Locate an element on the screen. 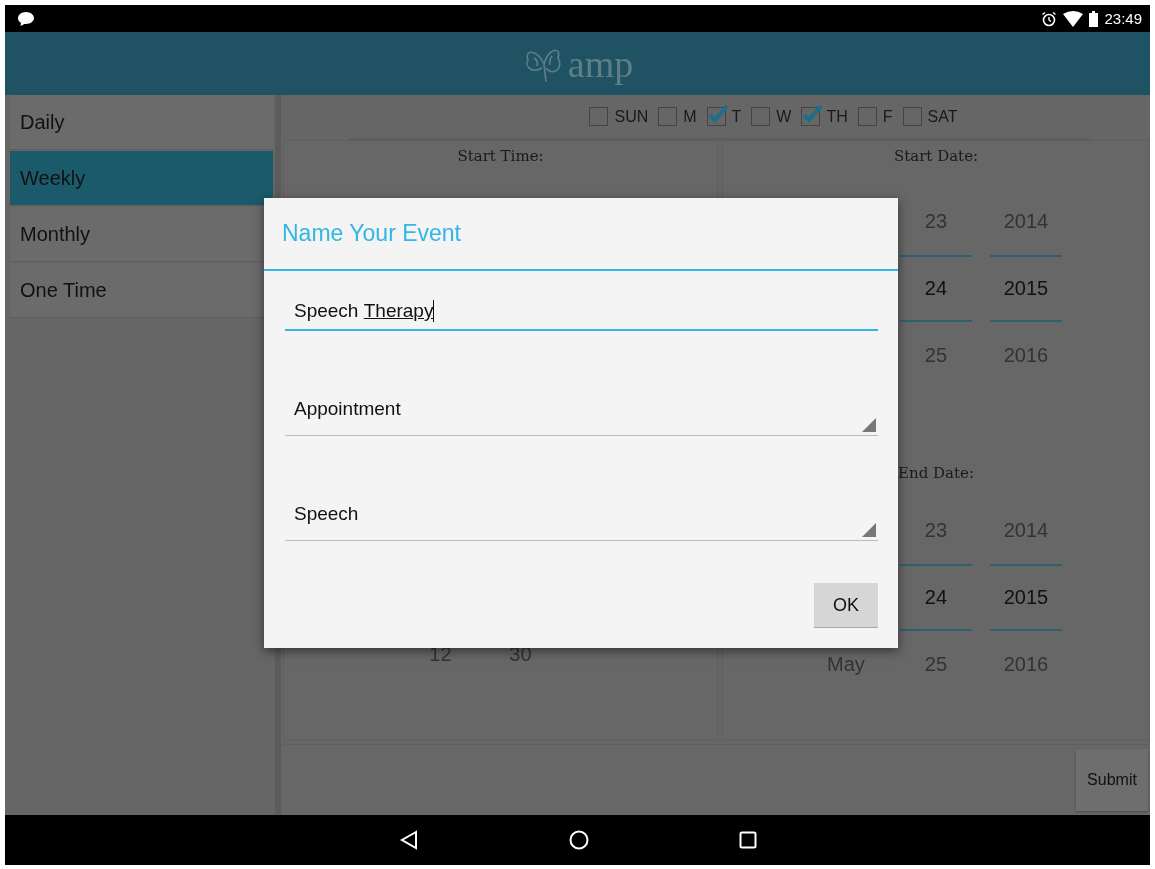 This screenshot has width=1155, height=869. day-label: SUN is located at coordinates (631, 116).